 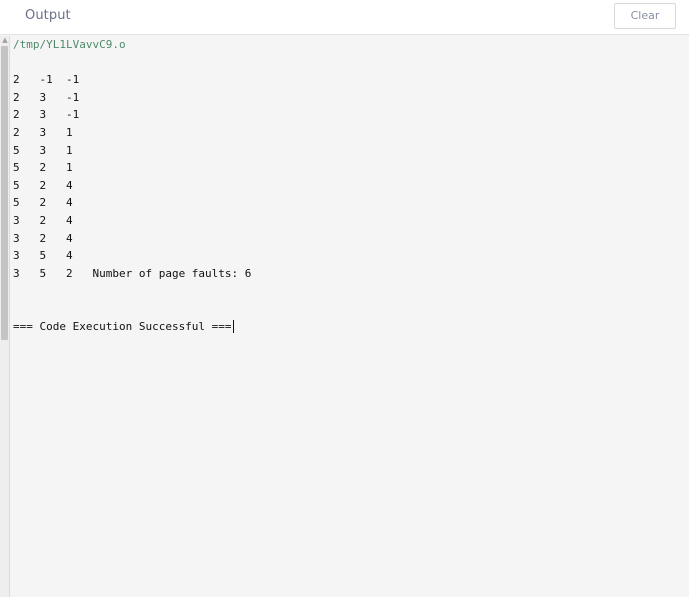 I want to click on output-line: 5 3 1, so click(x=43, y=150).